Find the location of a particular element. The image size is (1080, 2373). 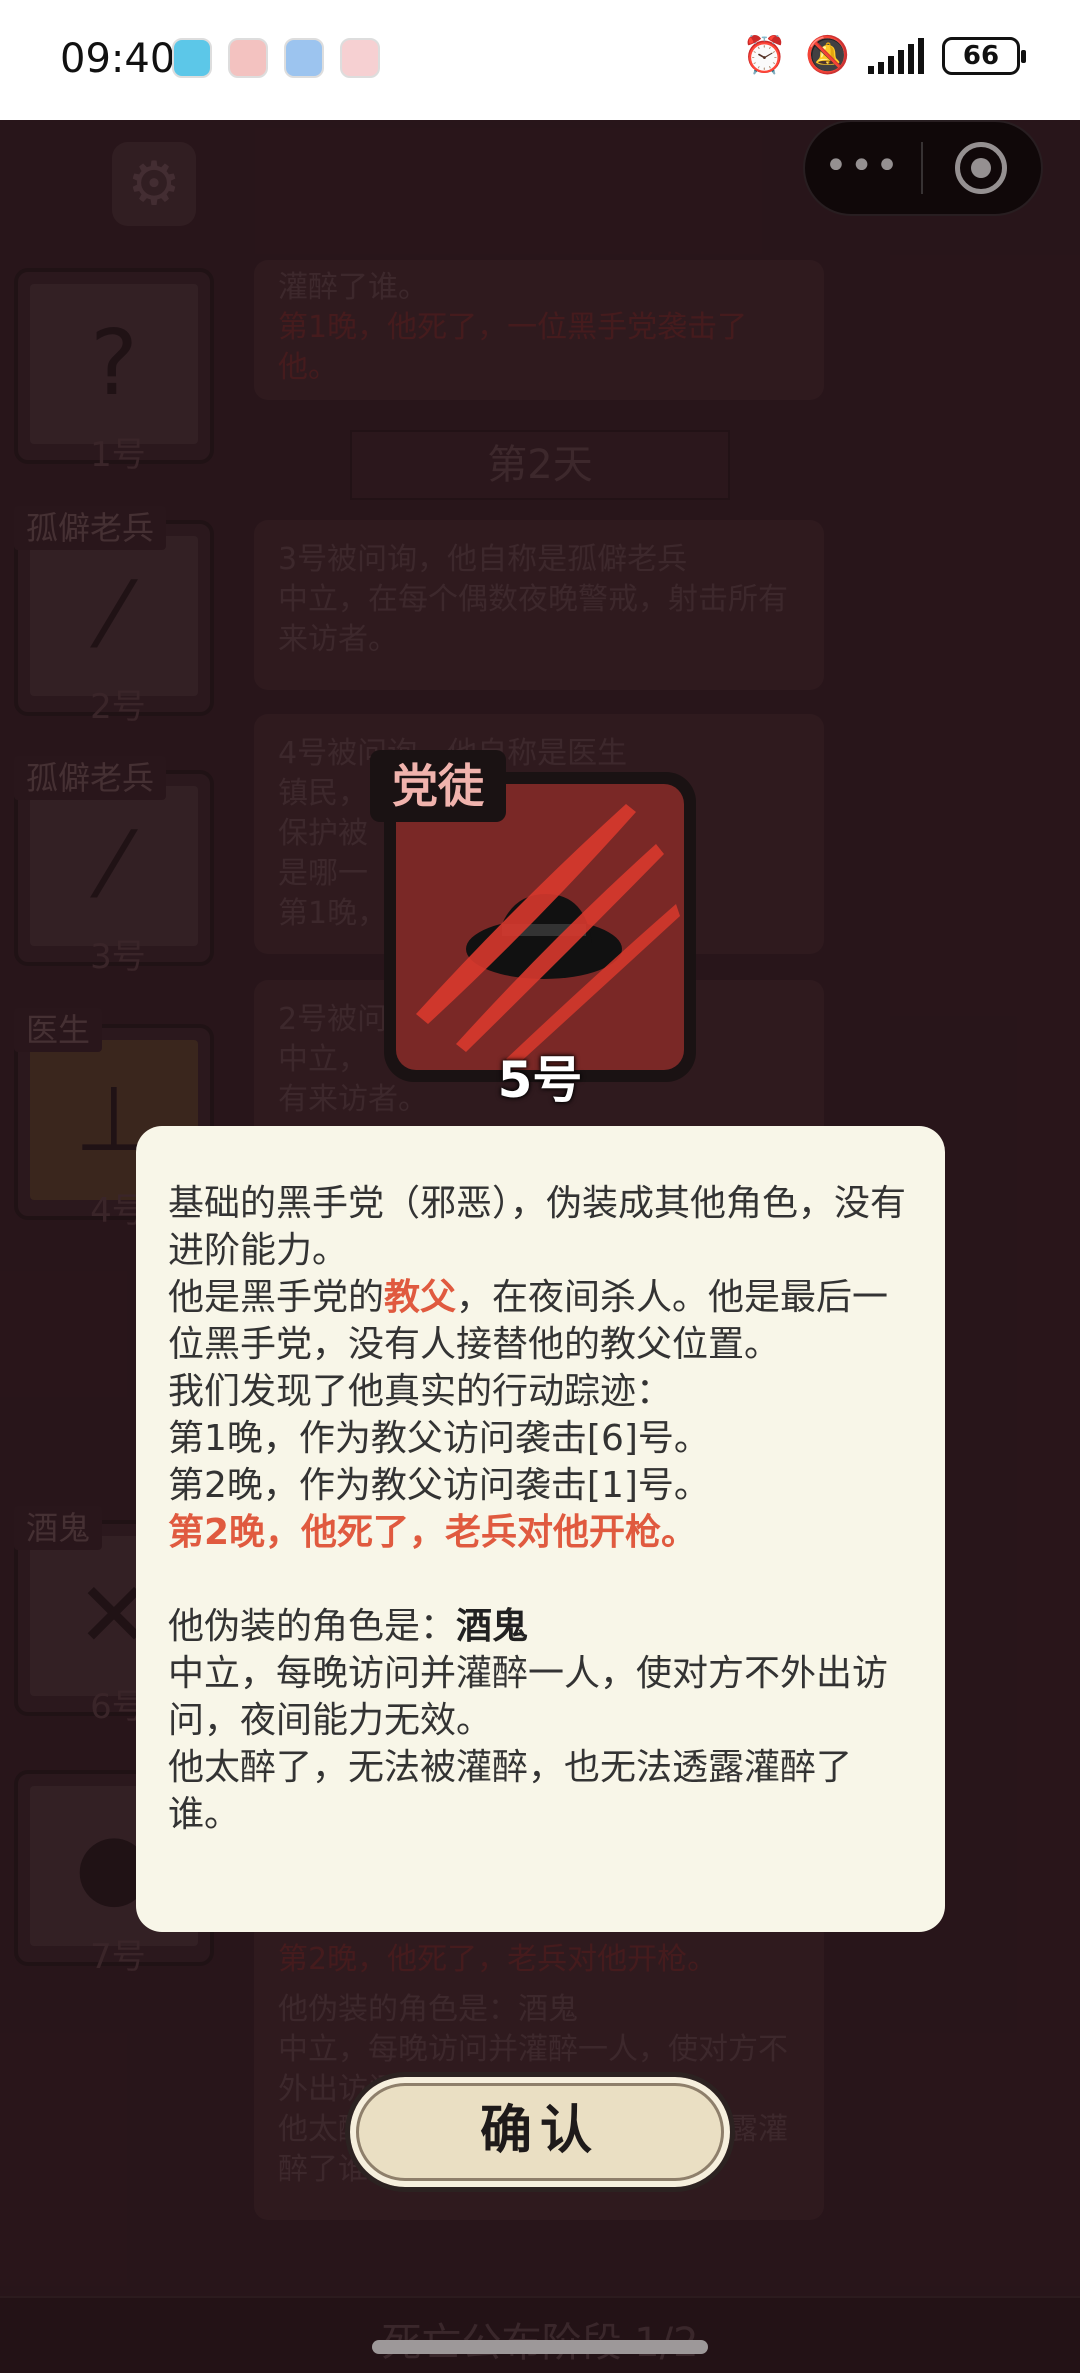

disguise-role: 酒鬼 is located at coordinates (492, 1626).